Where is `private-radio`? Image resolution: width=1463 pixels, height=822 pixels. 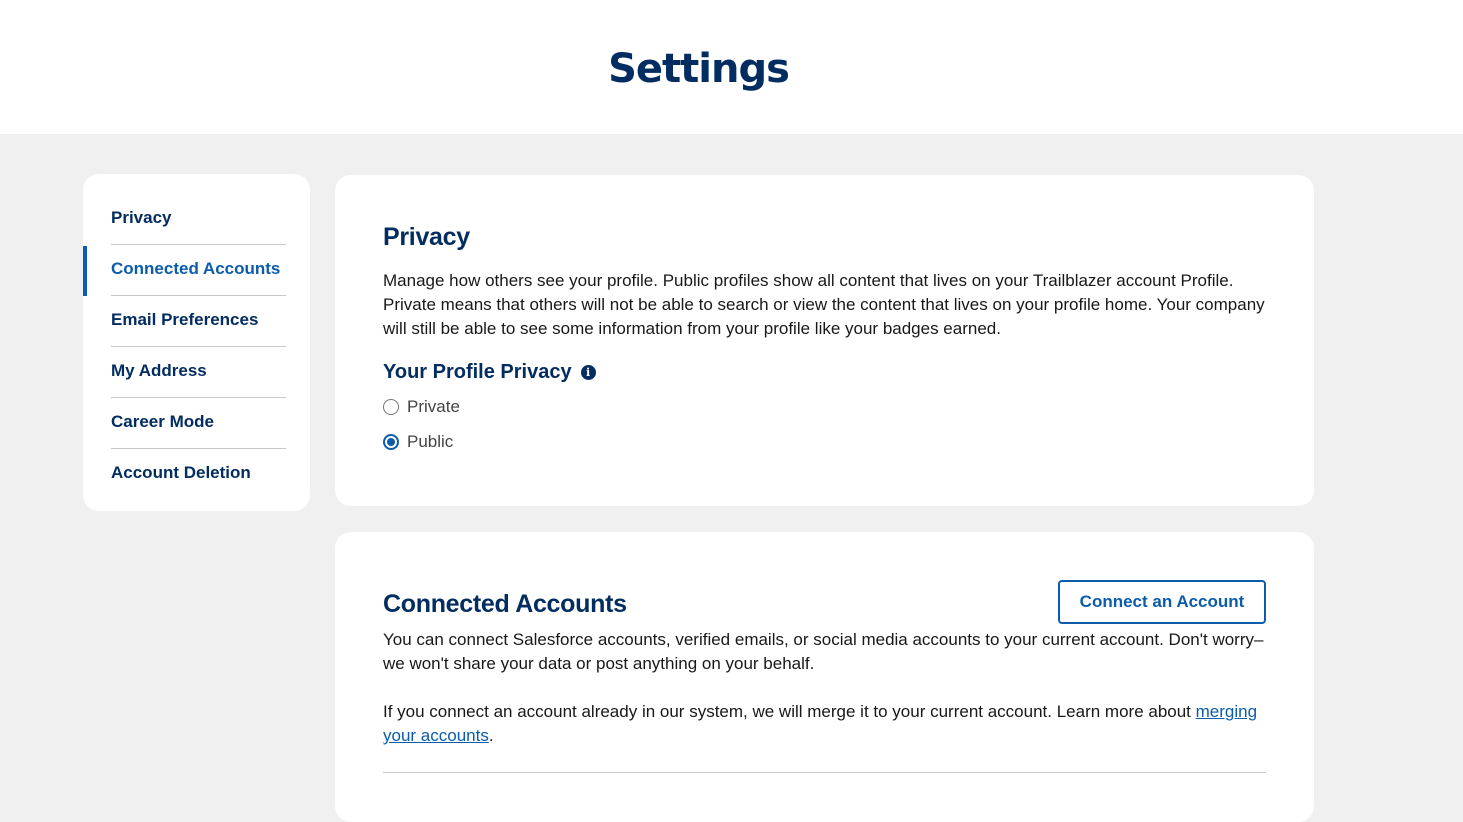
private-radio is located at coordinates (391, 407).